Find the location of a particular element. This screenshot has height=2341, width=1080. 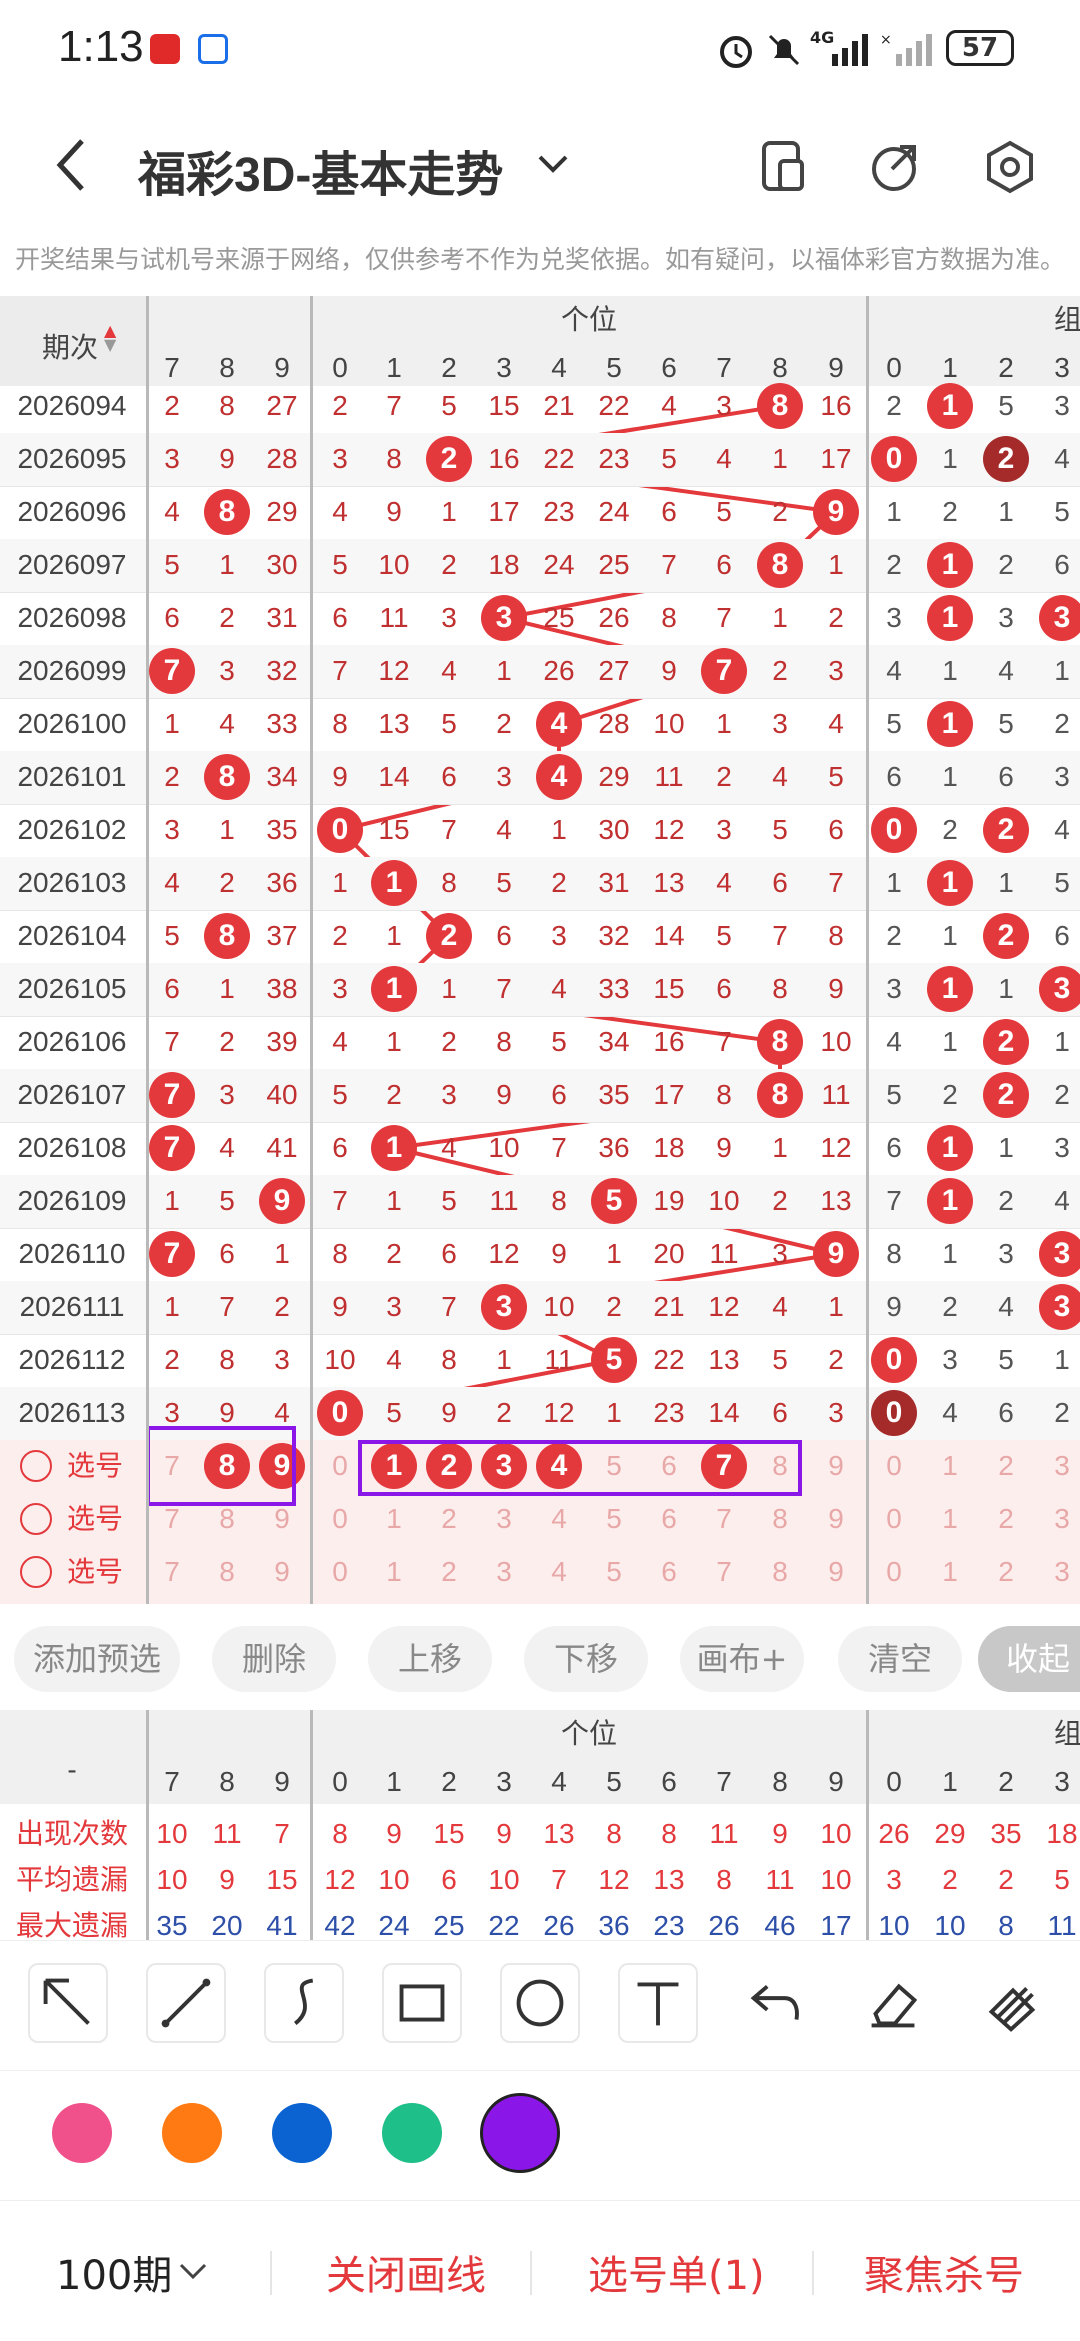

mute-icon is located at coordinates (784, 50).